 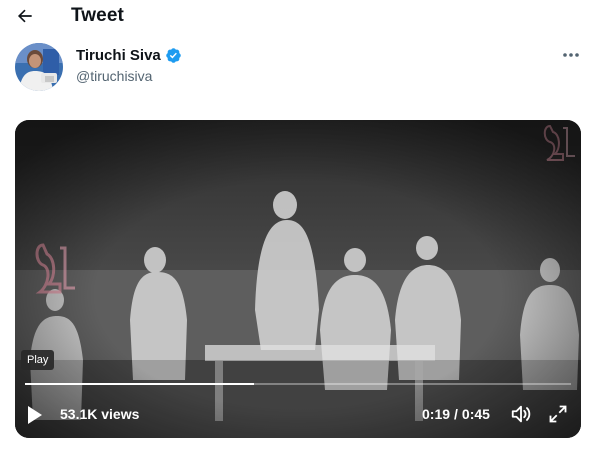 I want to click on back-button, so click(x=25, y=16).